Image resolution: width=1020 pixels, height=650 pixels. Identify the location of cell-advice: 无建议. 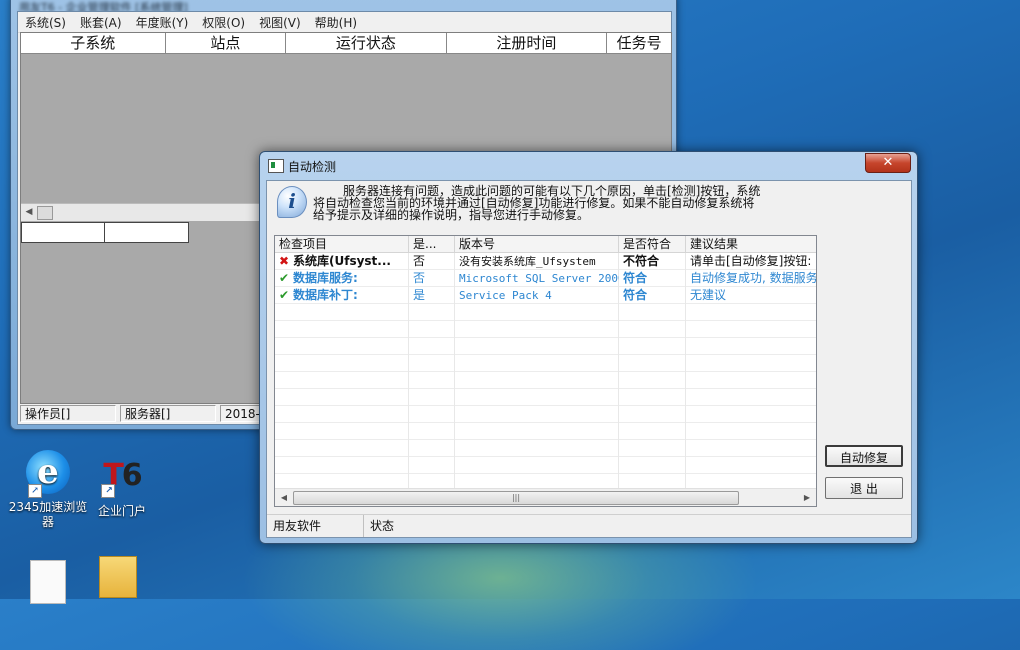
(708, 295).